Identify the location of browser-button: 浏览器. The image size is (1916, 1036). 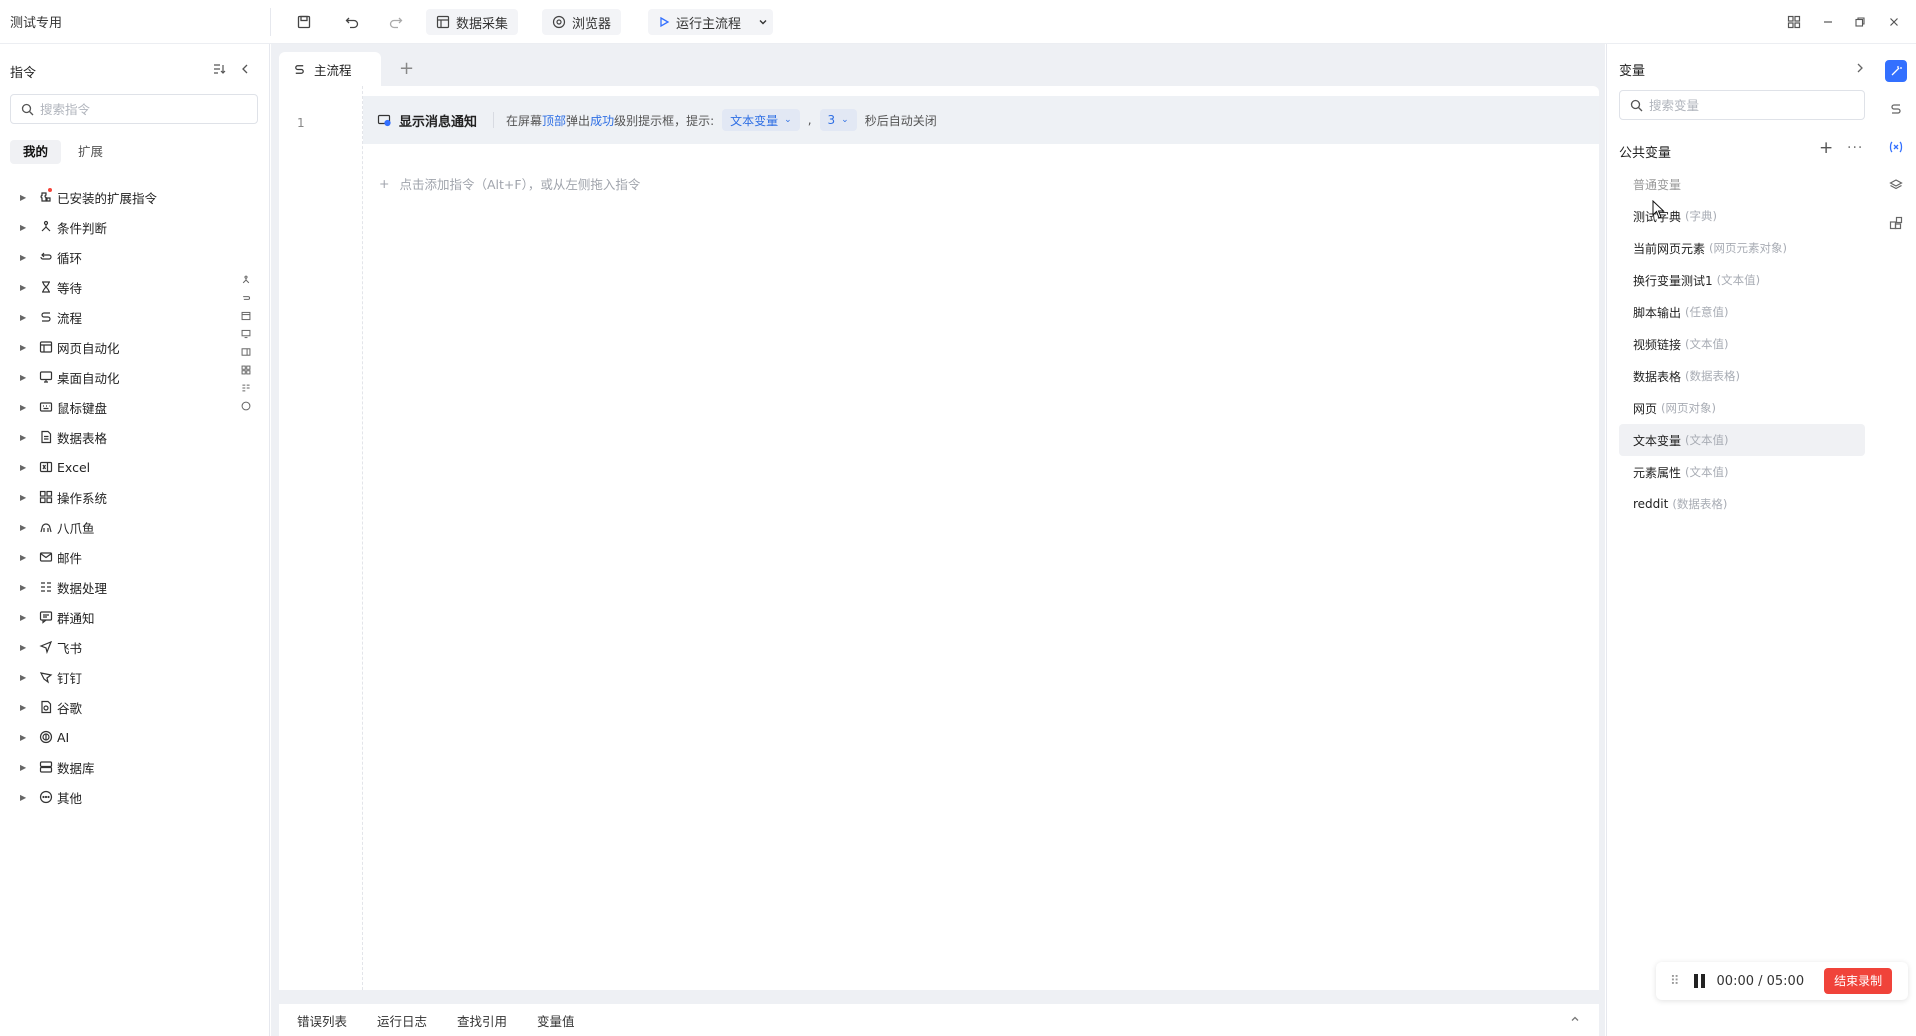
(582, 22).